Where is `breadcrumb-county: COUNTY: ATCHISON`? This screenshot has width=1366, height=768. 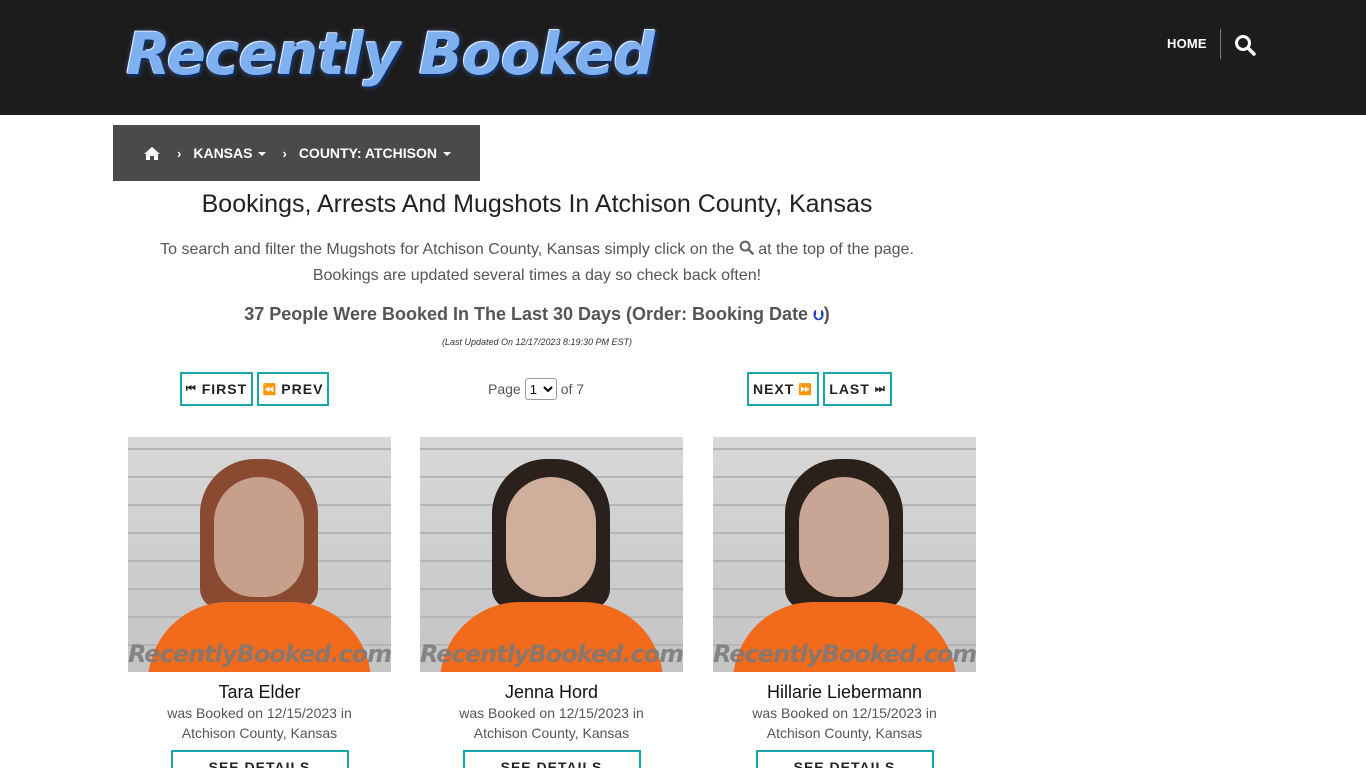
breadcrumb-county: COUNTY: ATCHISON is located at coordinates (375, 153).